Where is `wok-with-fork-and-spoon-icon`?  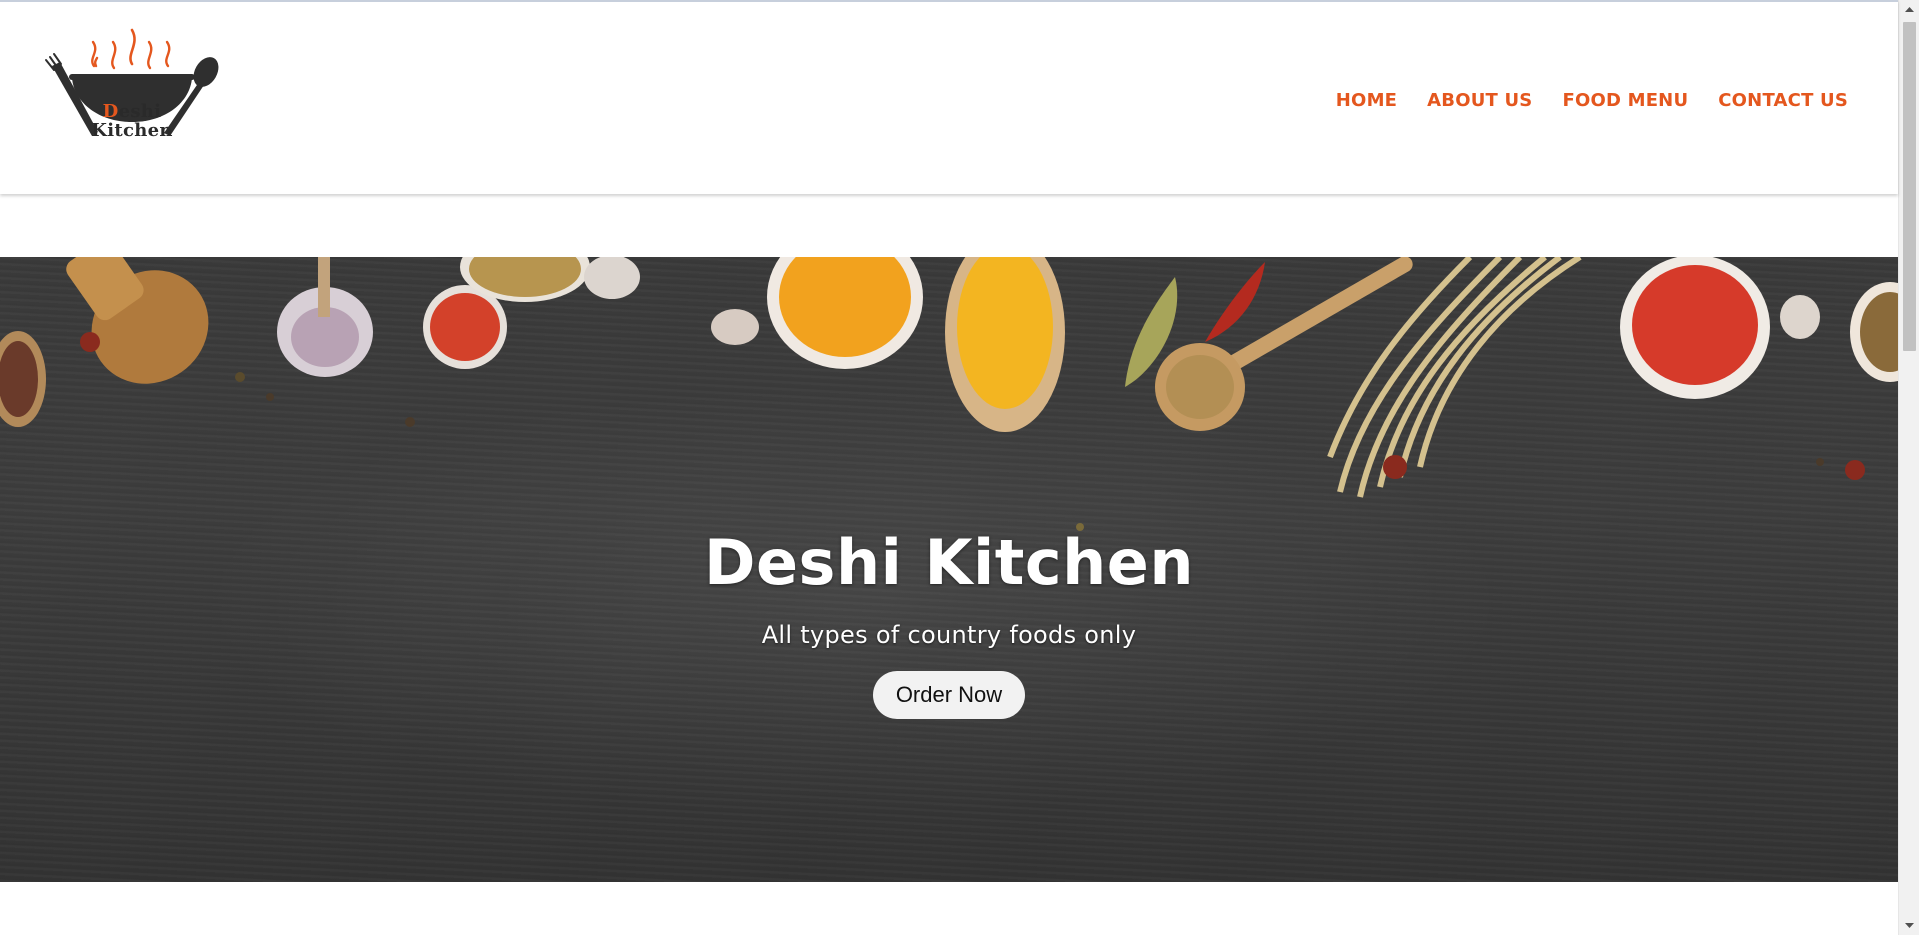 wok-with-fork-and-spoon-icon is located at coordinates (132, 82).